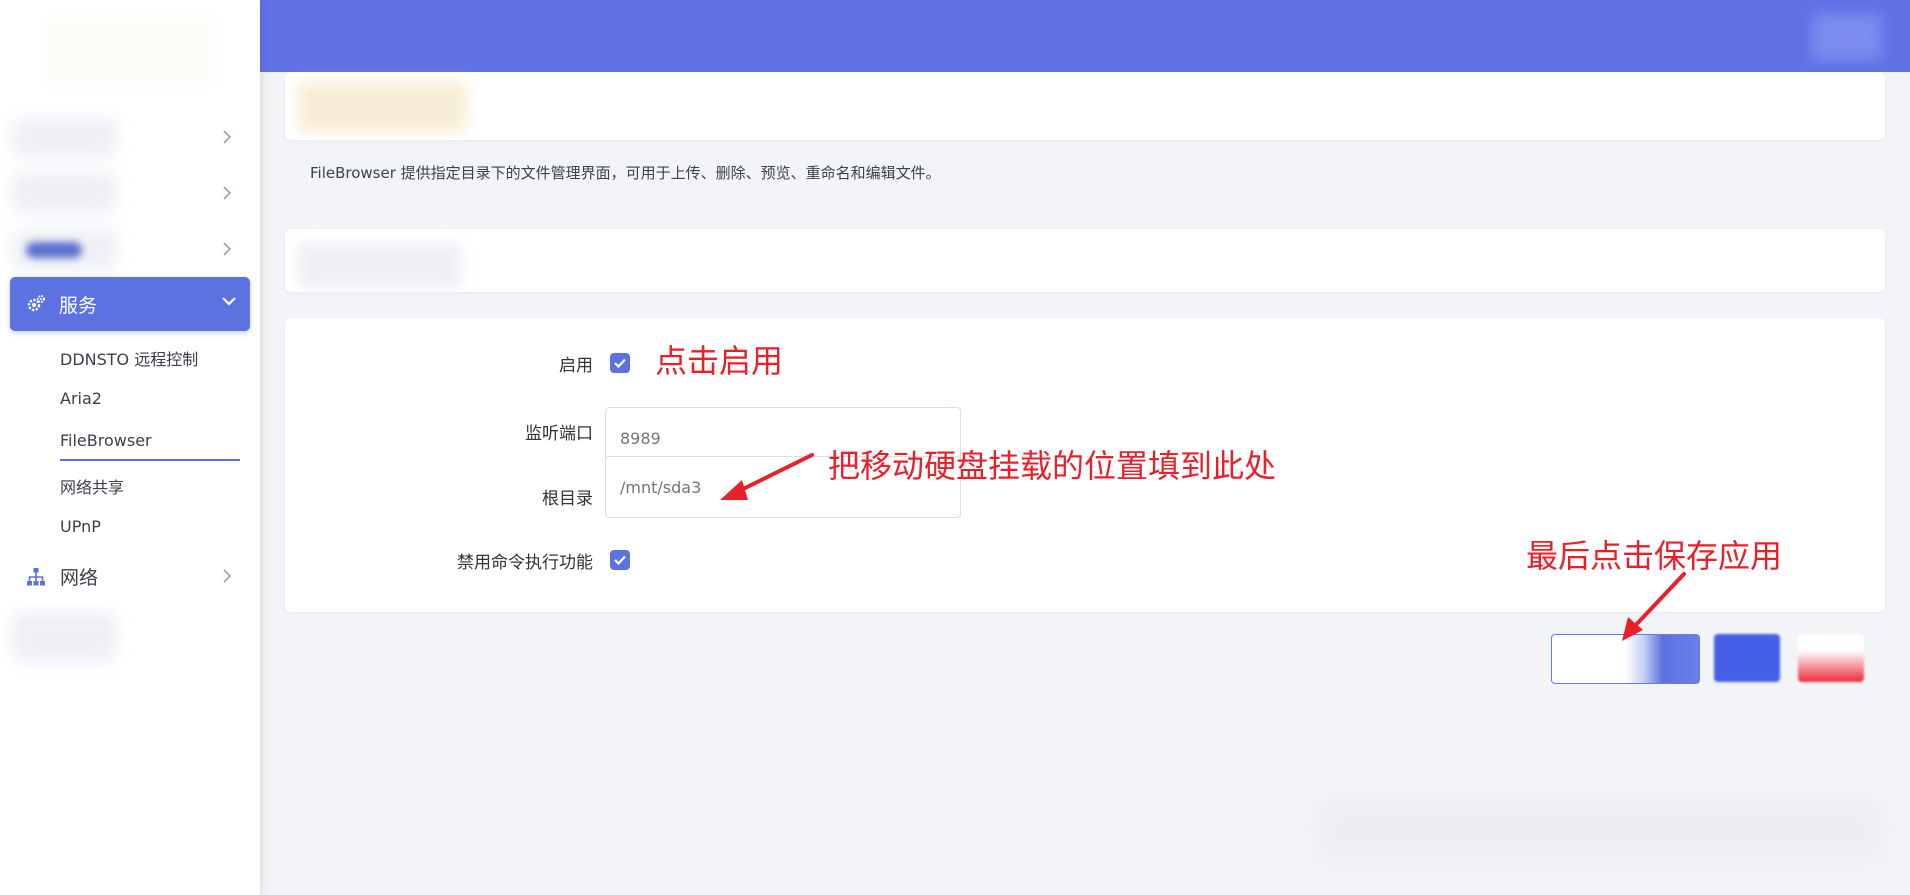 This screenshot has height=895, width=1910. Describe the element at coordinates (54, 250) in the screenshot. I see `blurred-icon` at that location.